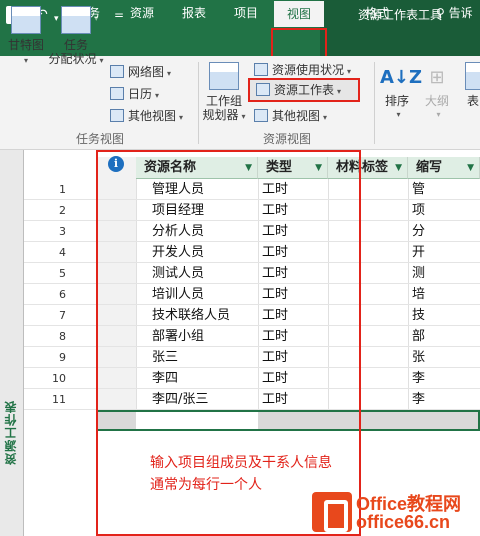  I want to click on cell-resource-name: 培训人员, so click(206, 294).